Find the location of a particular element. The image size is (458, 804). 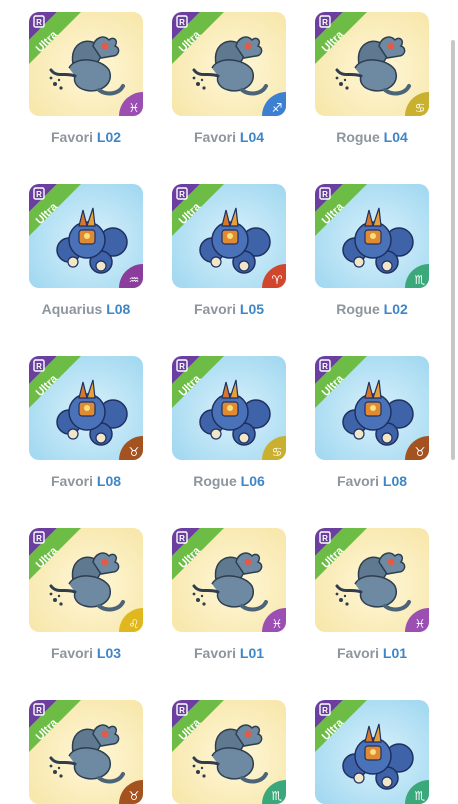

card-art: Ultra R ♌ is located at coordinates (86, 580).